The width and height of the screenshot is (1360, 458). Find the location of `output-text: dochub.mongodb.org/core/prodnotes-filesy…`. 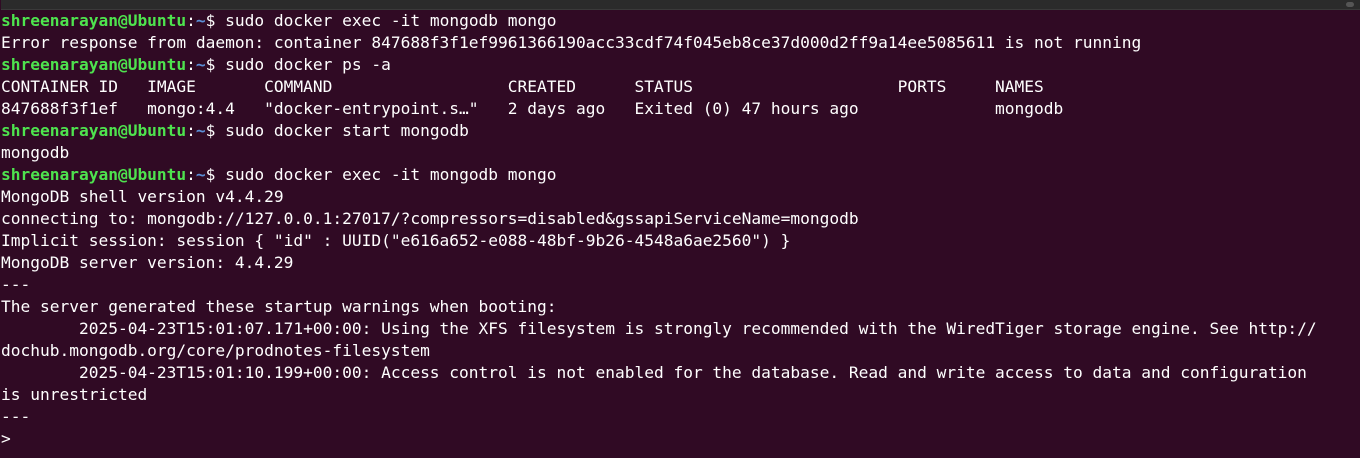

output-text: dochub.mongodb.org/core/prodnotes-filesy… is located at coordinates (215, 350).